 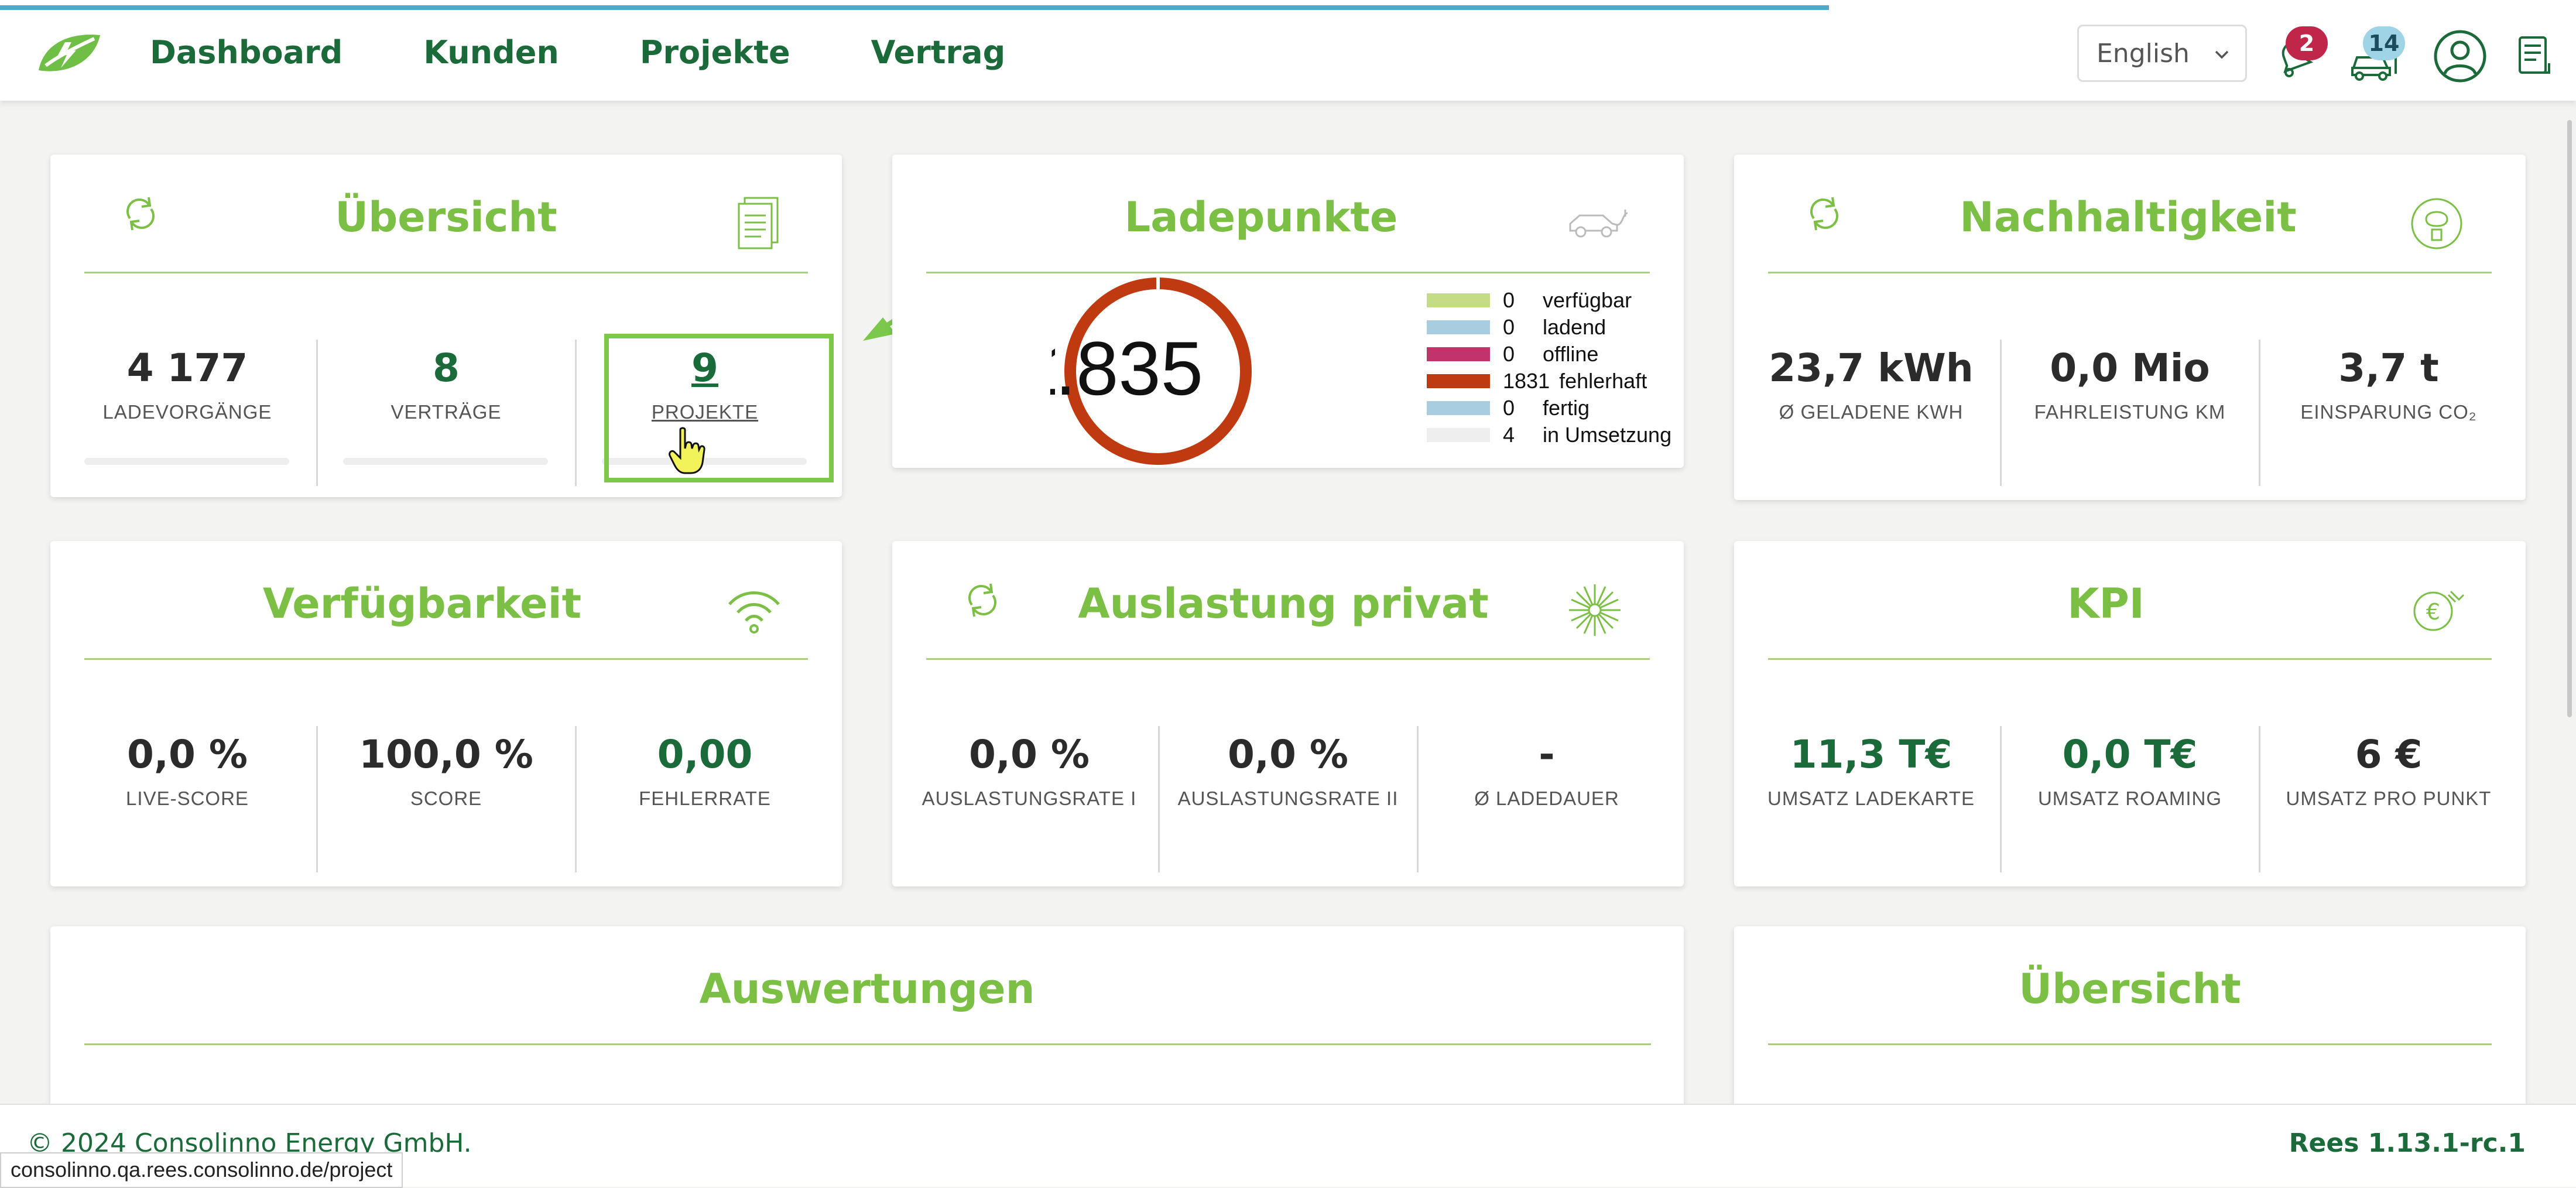 I want to click on stat-value: 8, so click(x=446, y=368).